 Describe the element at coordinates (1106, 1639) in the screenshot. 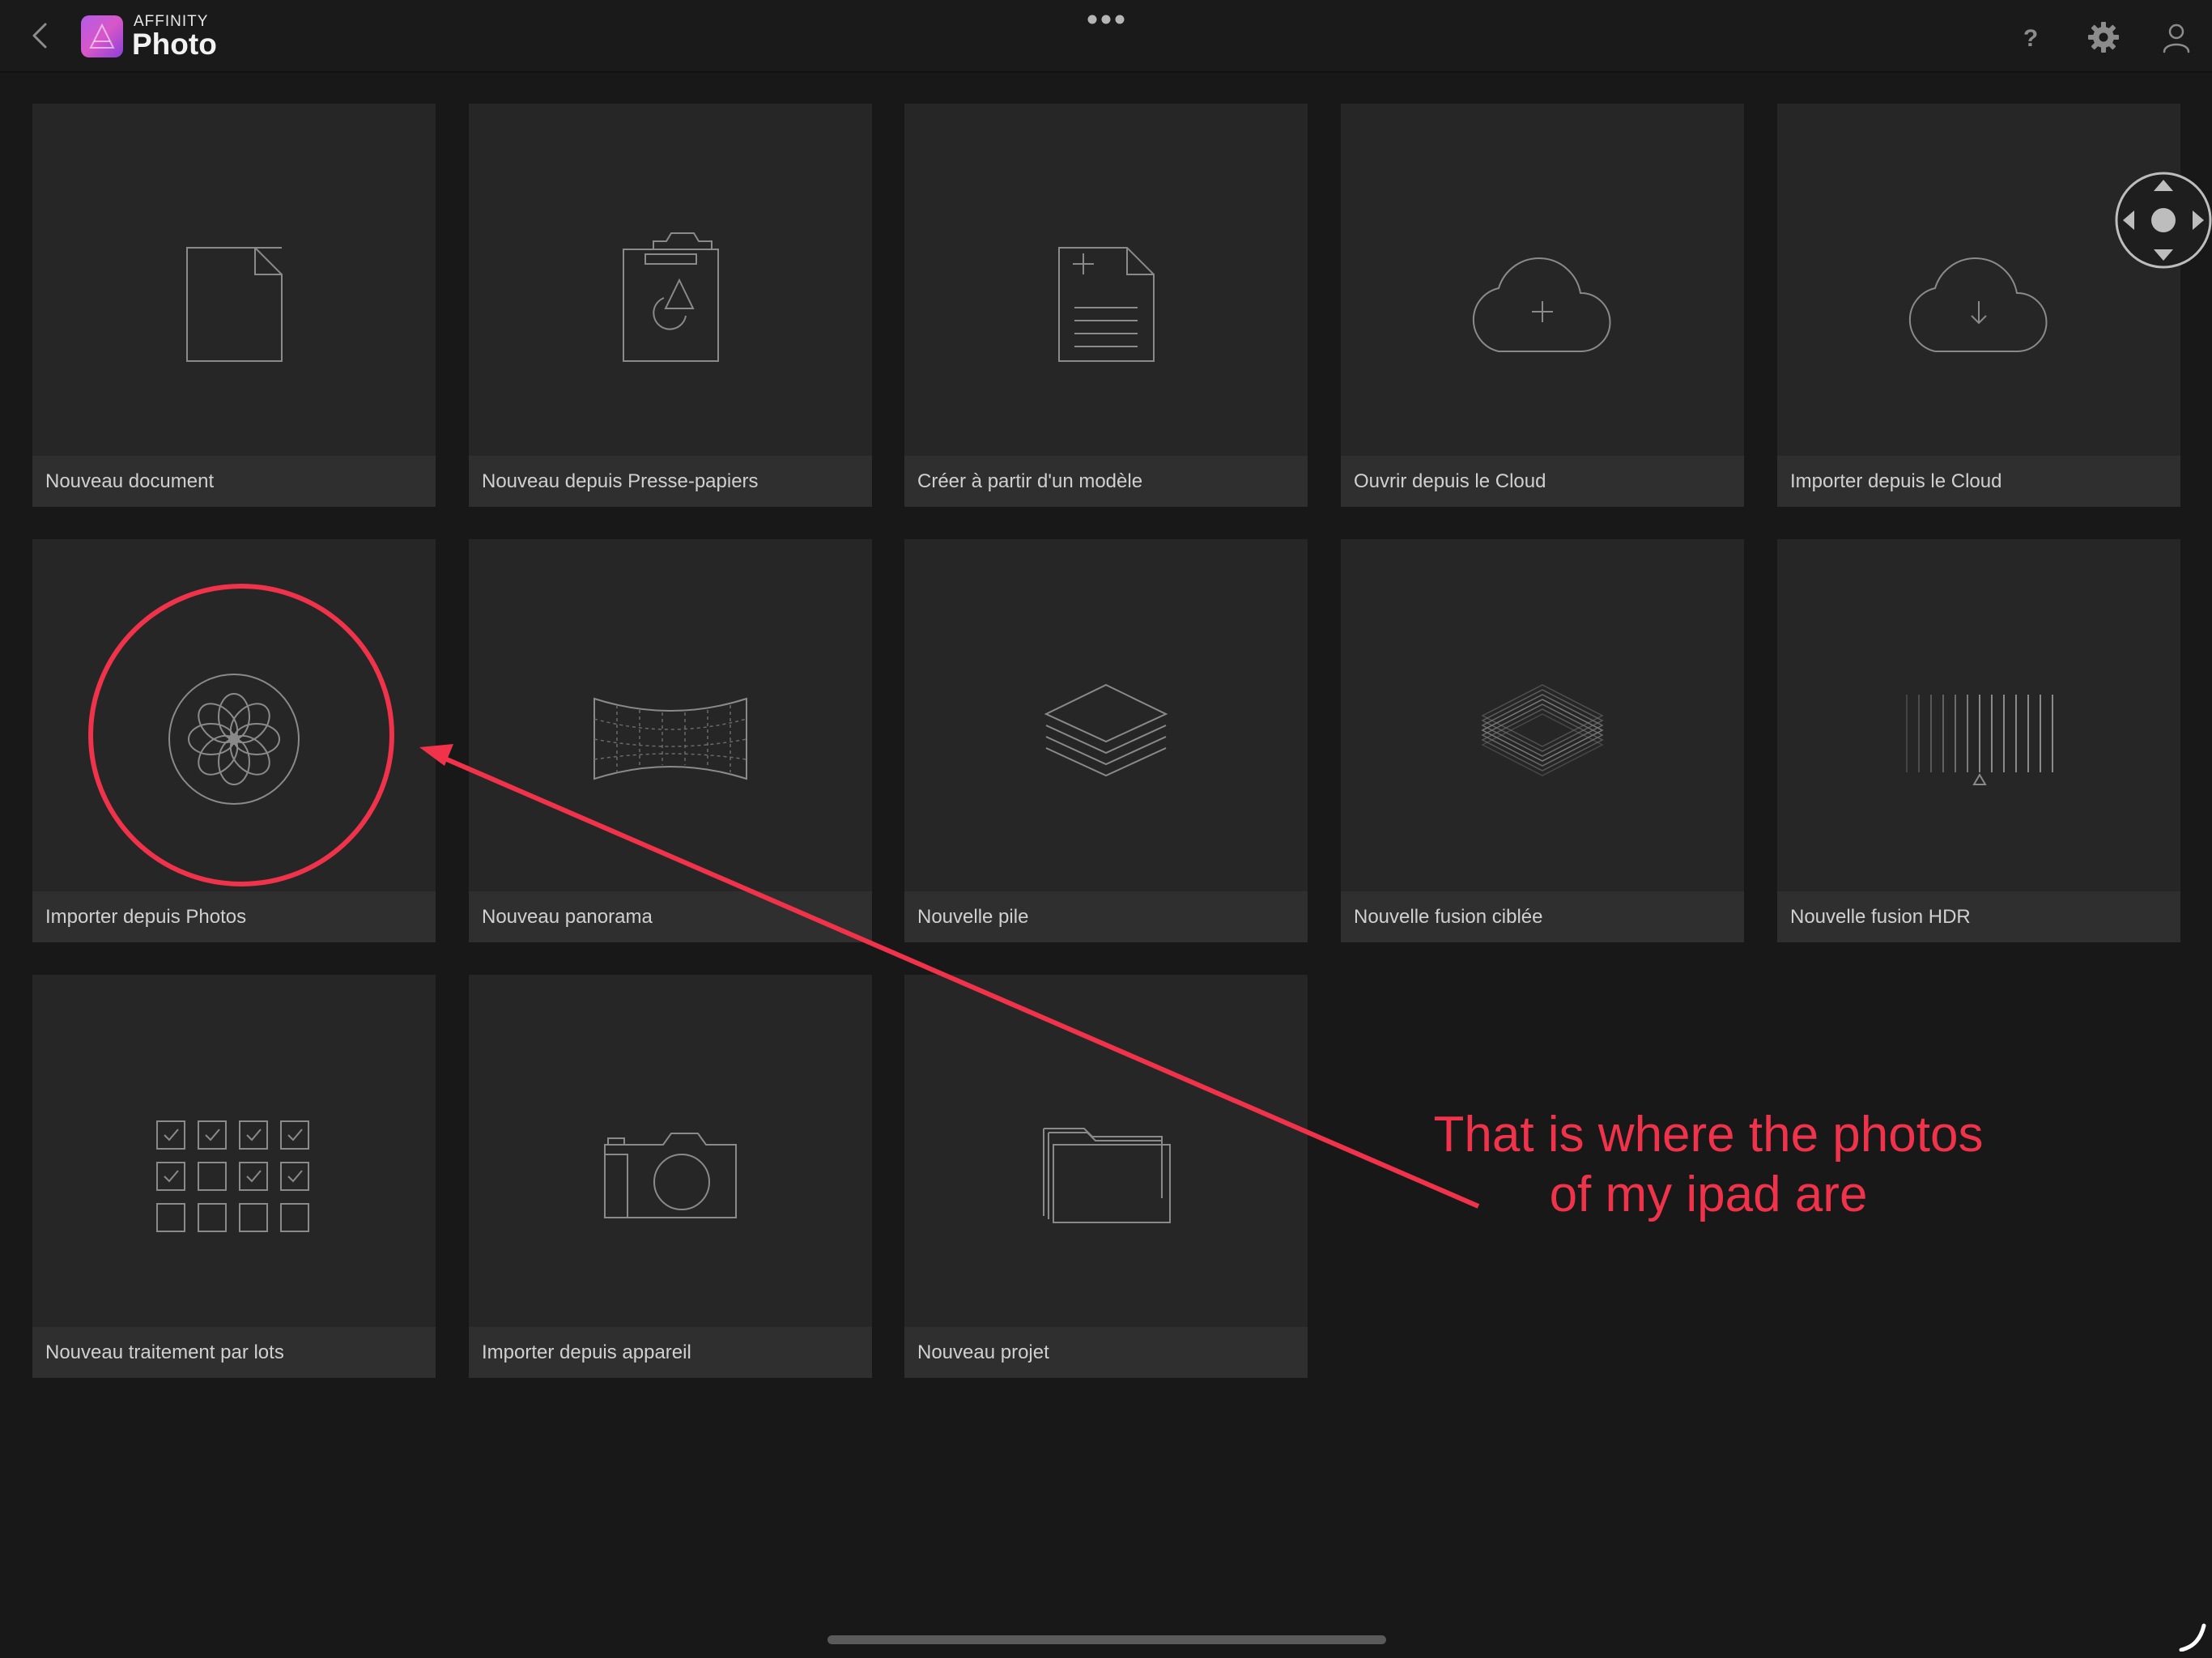

I see `home-indicator` at that location.